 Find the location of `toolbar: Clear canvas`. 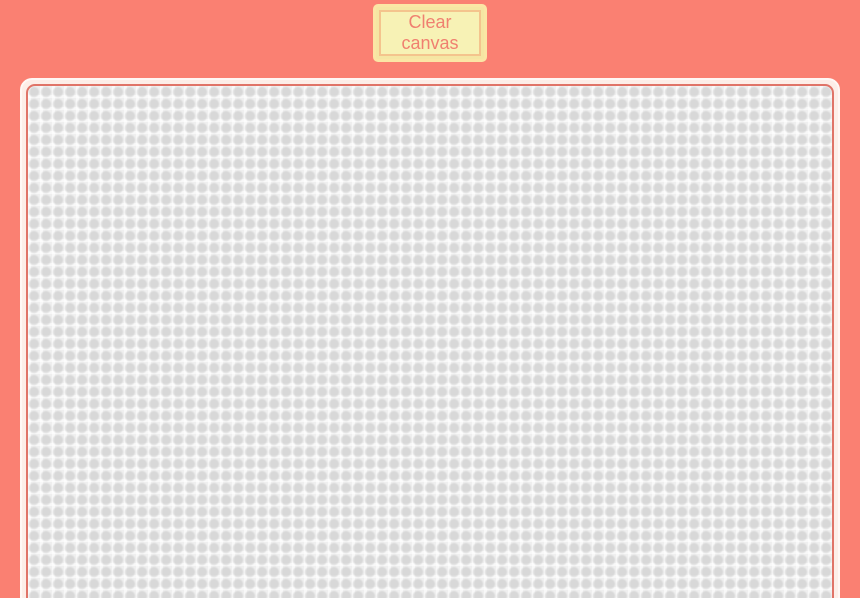

toolbar: Clear canvas is located at coordinates (430, 33).